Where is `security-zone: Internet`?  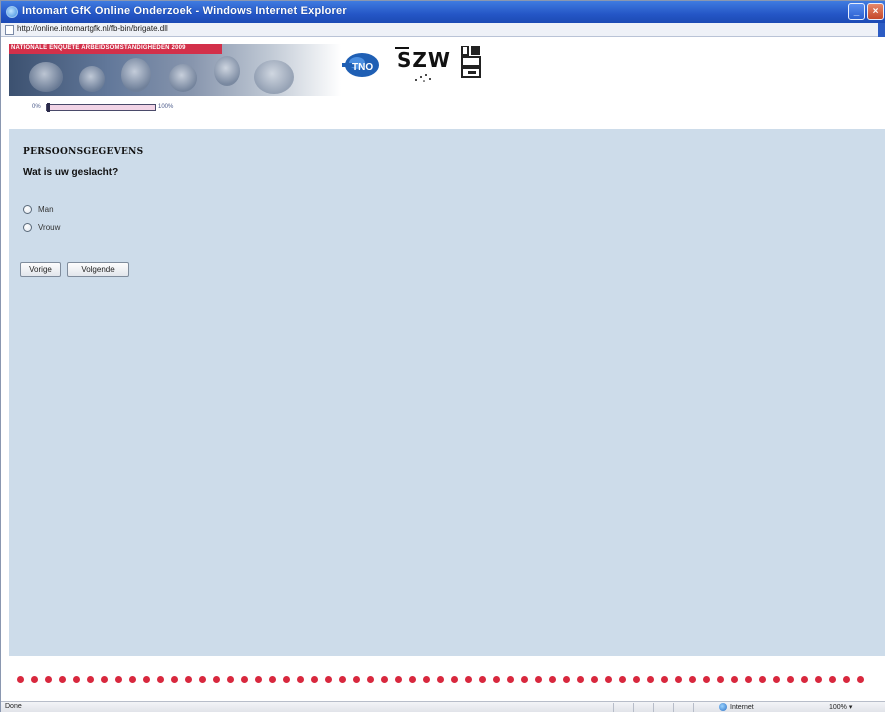
security-zone: Internet is located at coordinates (736, 707).